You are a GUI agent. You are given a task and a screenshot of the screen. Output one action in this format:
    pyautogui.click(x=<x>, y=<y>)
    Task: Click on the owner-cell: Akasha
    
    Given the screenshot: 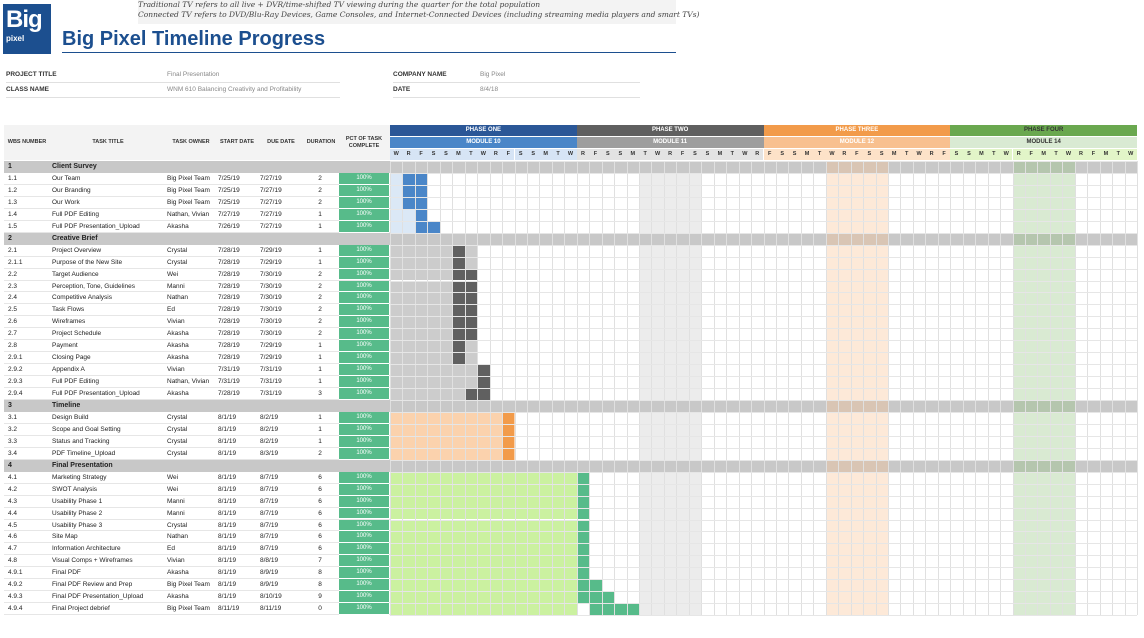 What is the action you would take?
    pyautogui.click(x=178, y=394)
    